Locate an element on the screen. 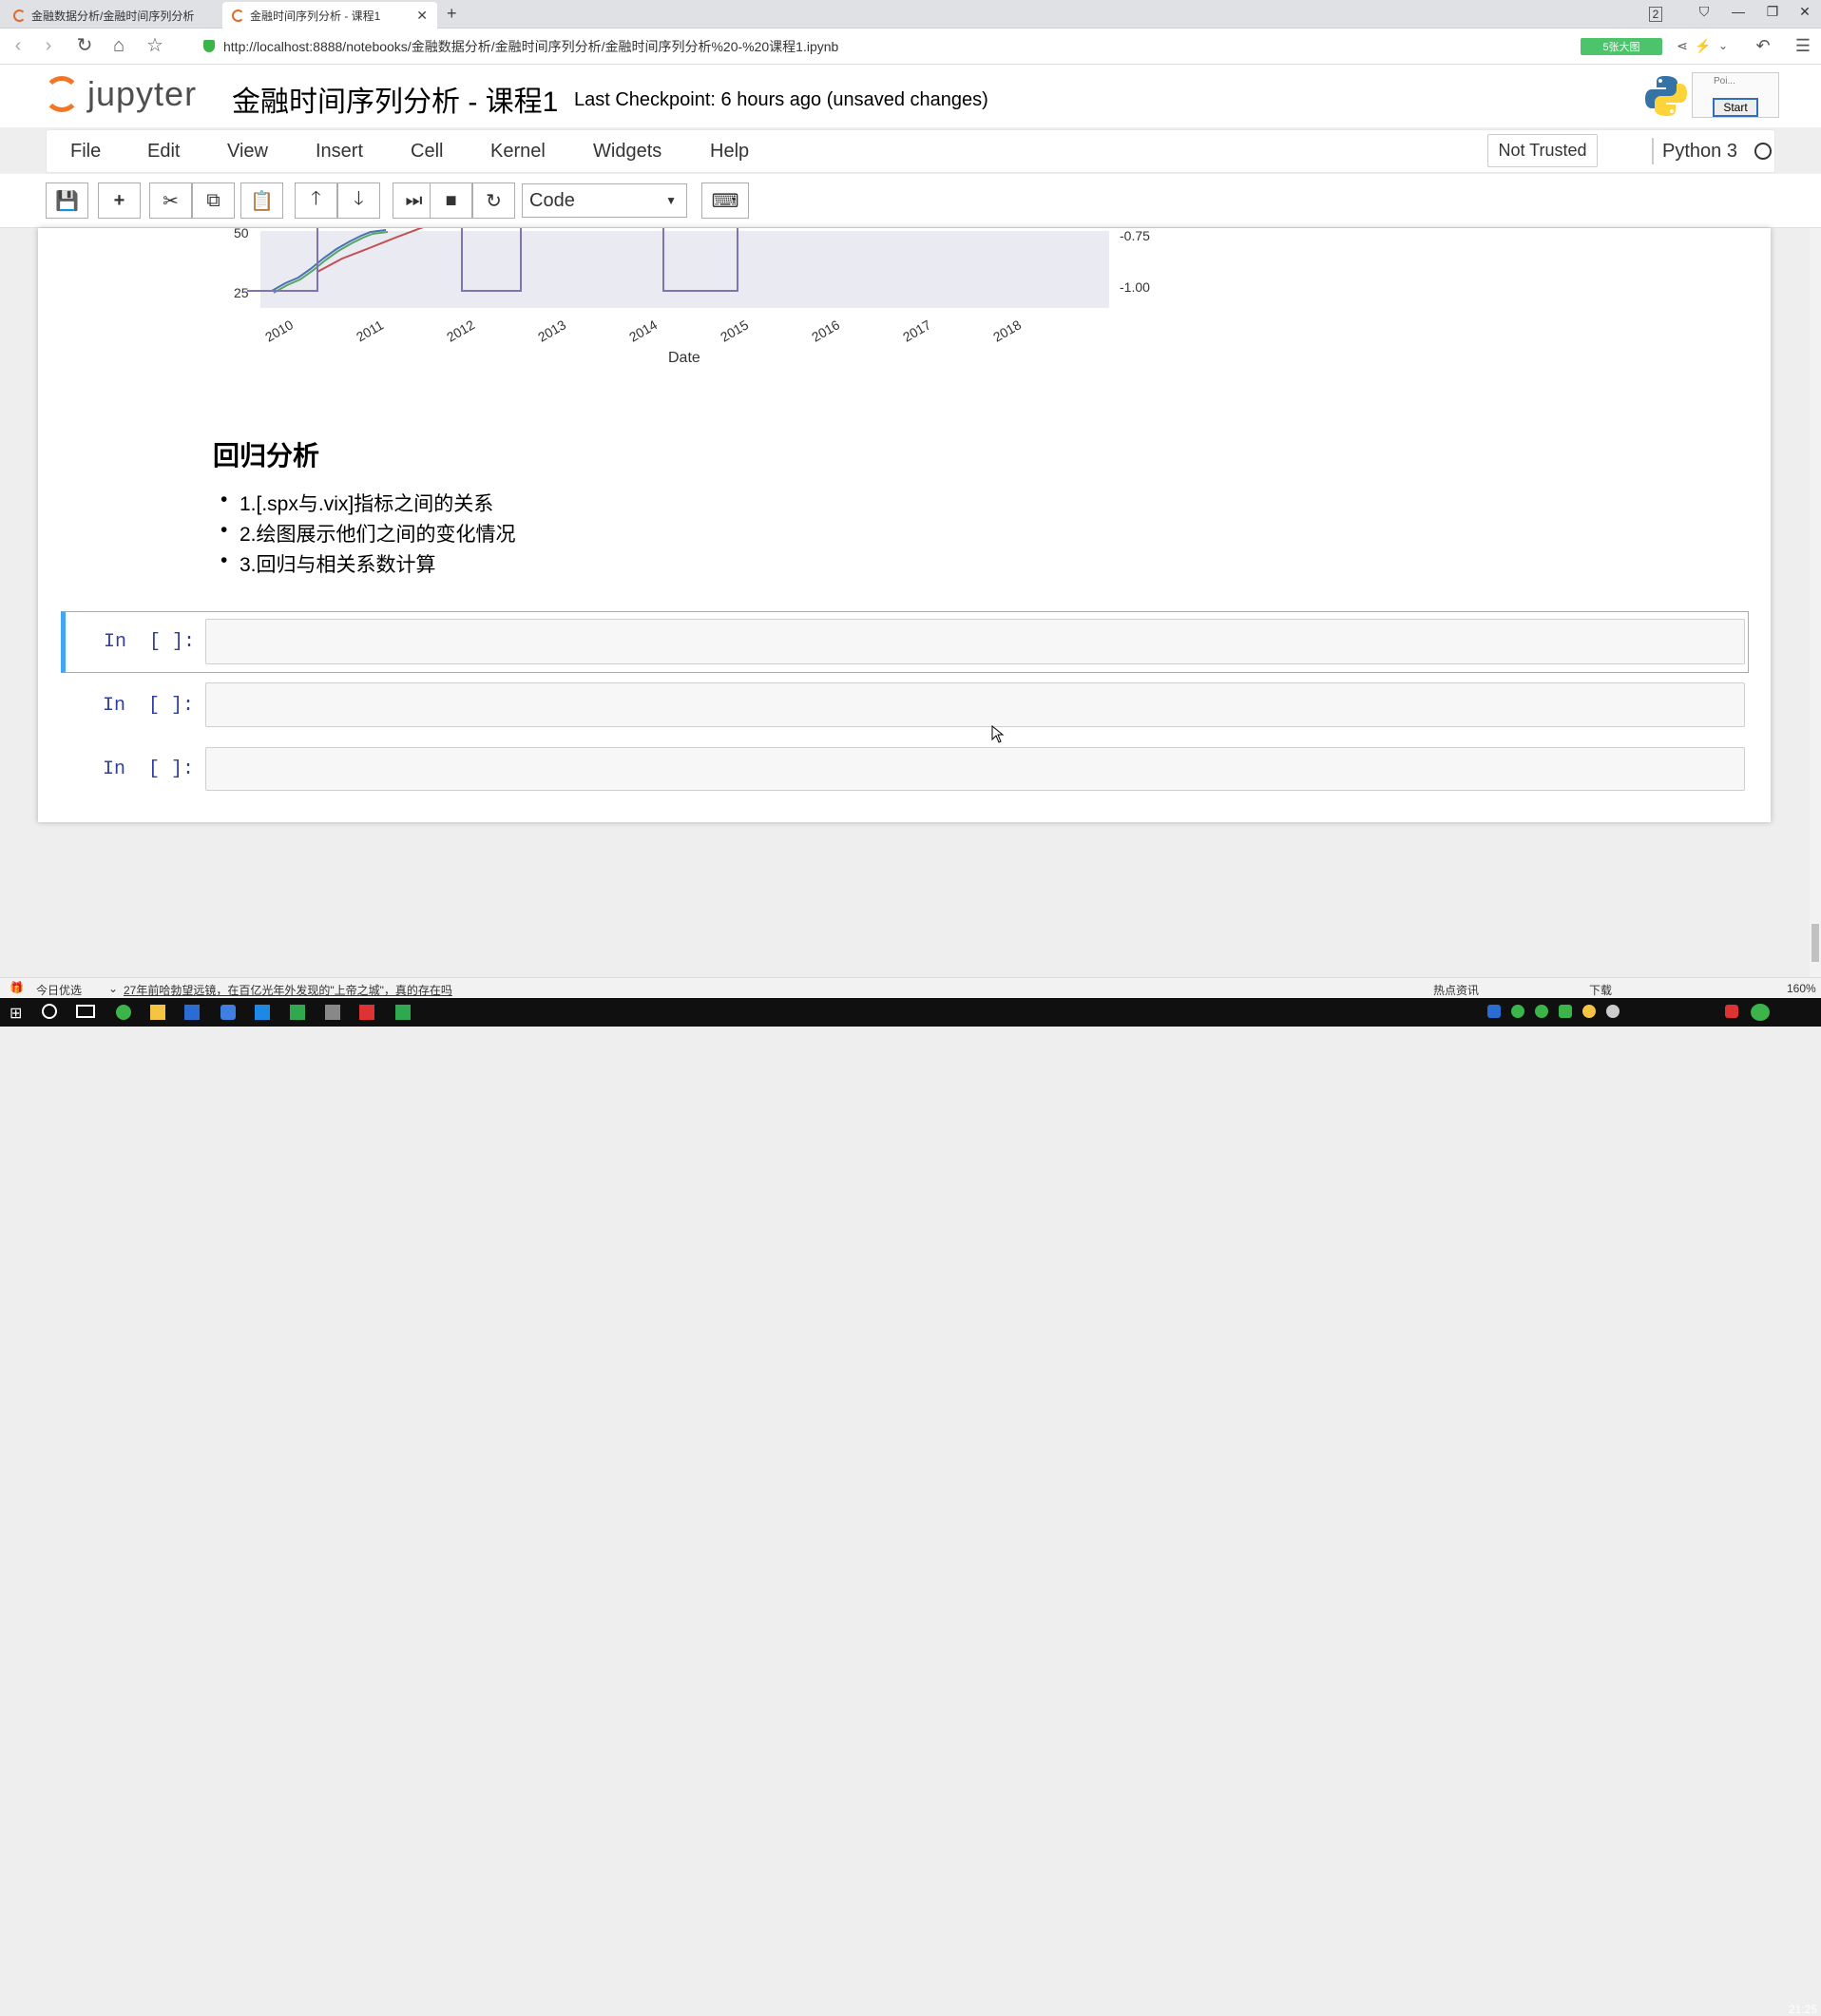  markdown-heading: 回归分析 is located at coordinates (266, 455).